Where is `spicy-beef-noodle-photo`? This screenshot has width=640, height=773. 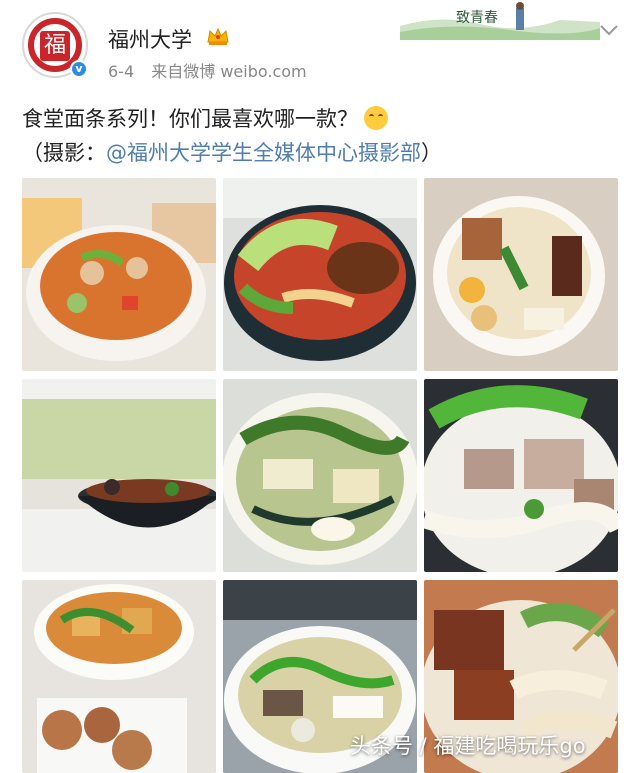
spicy-beef-noodle-photo is located at coordinates (320, 274).